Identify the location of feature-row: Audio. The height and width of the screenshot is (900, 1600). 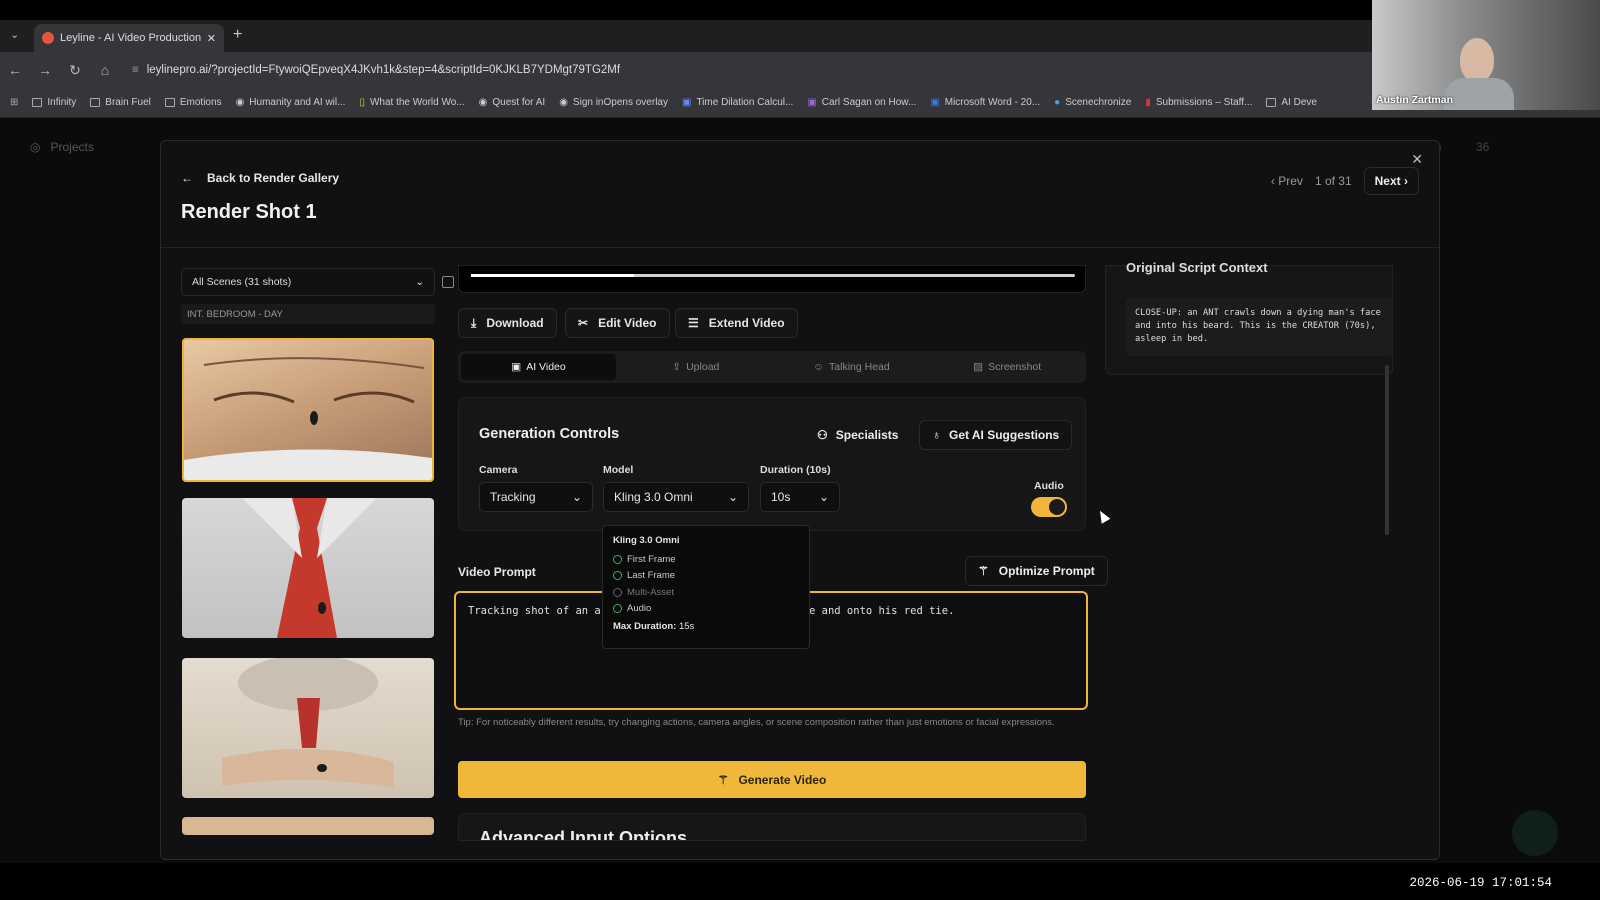
(706, 609).